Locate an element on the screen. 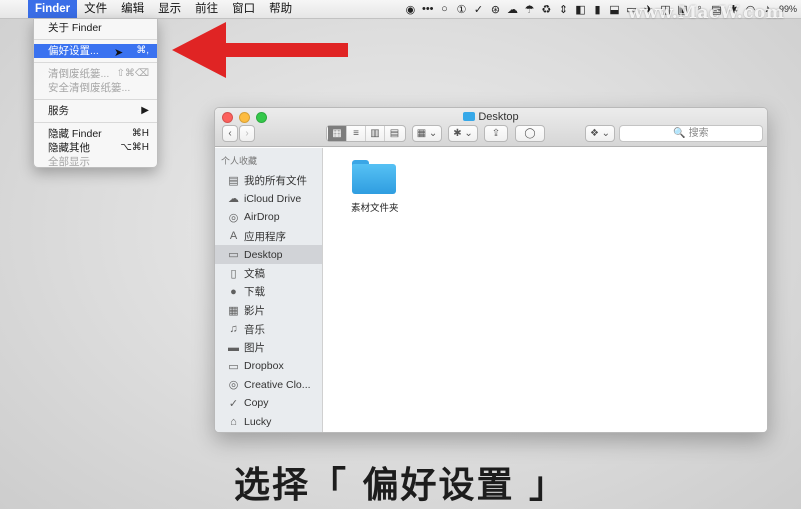  applications-icon: A is located at coordinates (233, 236).